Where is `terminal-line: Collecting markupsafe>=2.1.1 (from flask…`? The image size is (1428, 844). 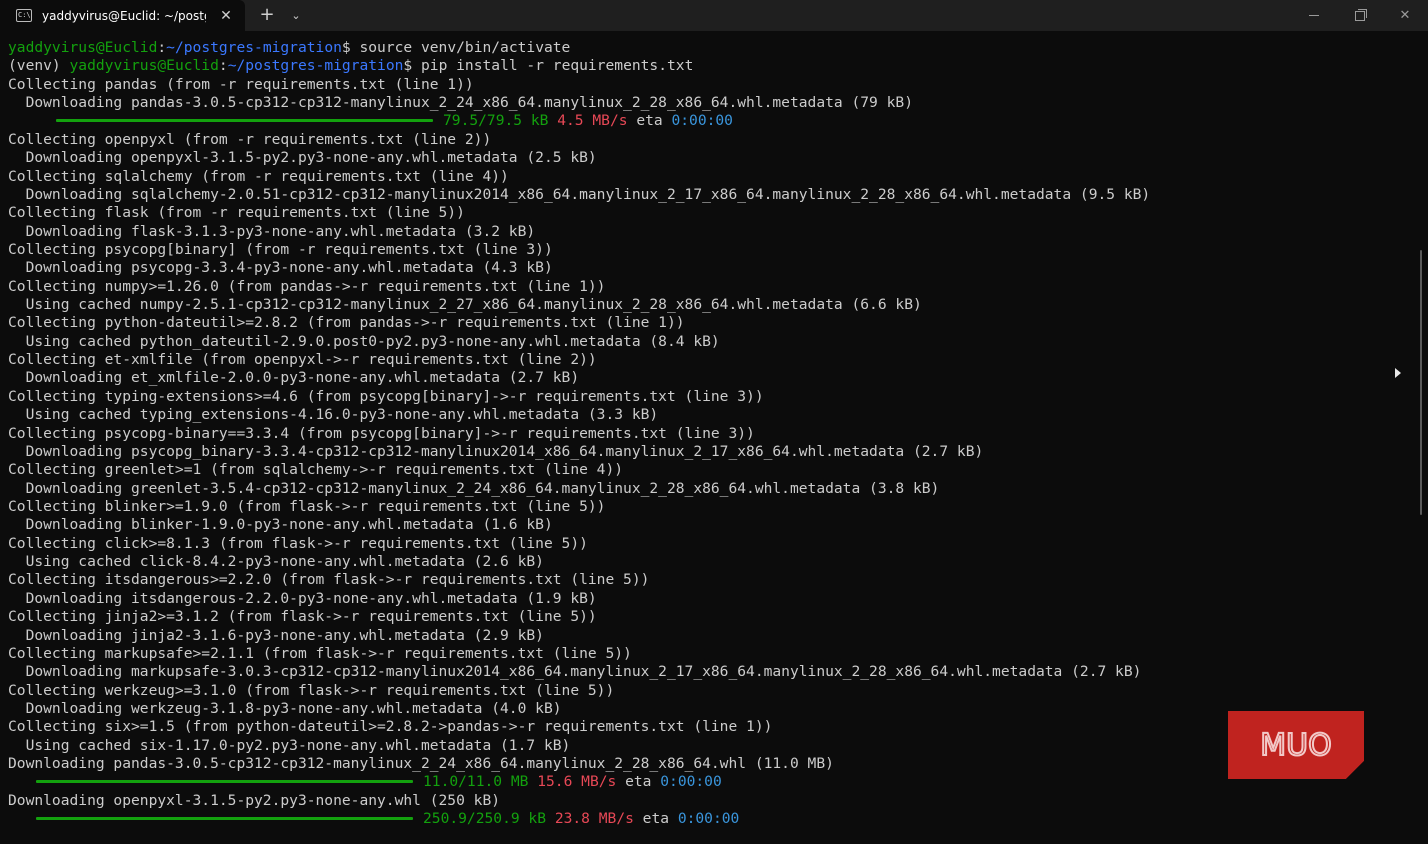
terminal-line: Collecting markupsafe>=2.1.1 (from flask… is located at coordinates (320, 653).